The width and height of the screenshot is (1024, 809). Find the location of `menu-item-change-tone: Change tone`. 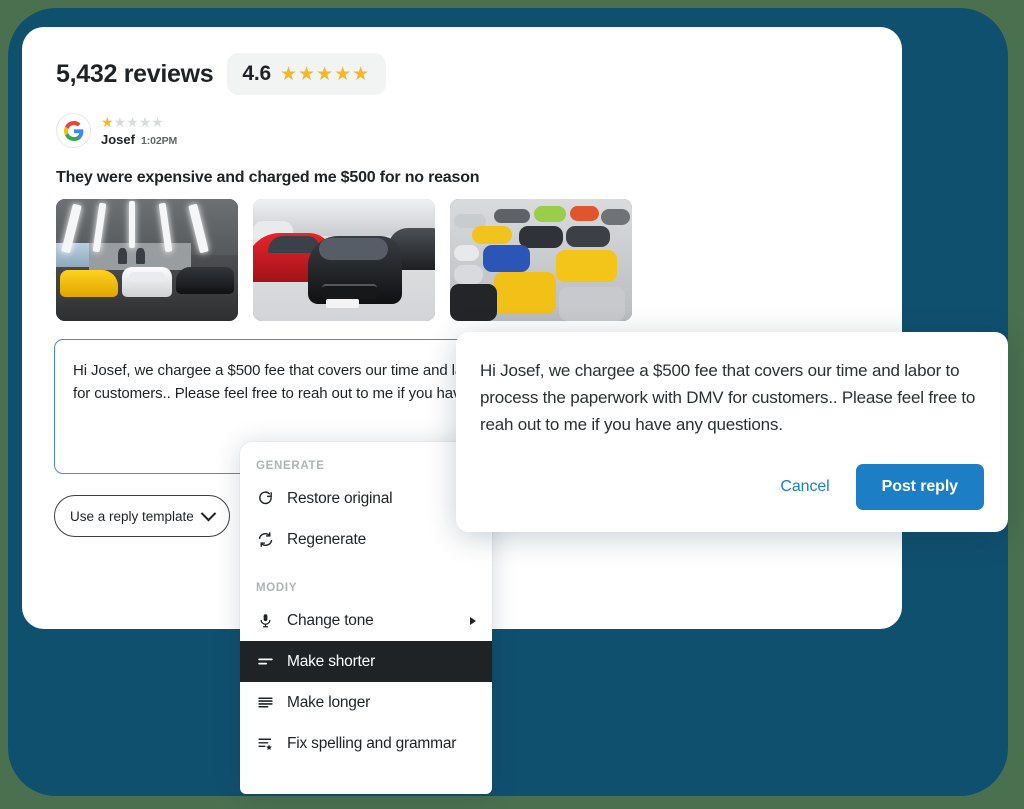

menu-item-change-tone: Change tone is located at coordinates (366, 620).